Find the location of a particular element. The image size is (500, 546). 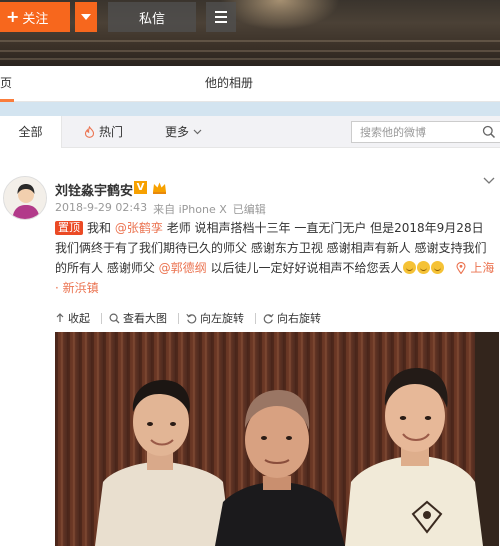

rotate-left-button: 向左旋转 is located at coordinates (215, 318).